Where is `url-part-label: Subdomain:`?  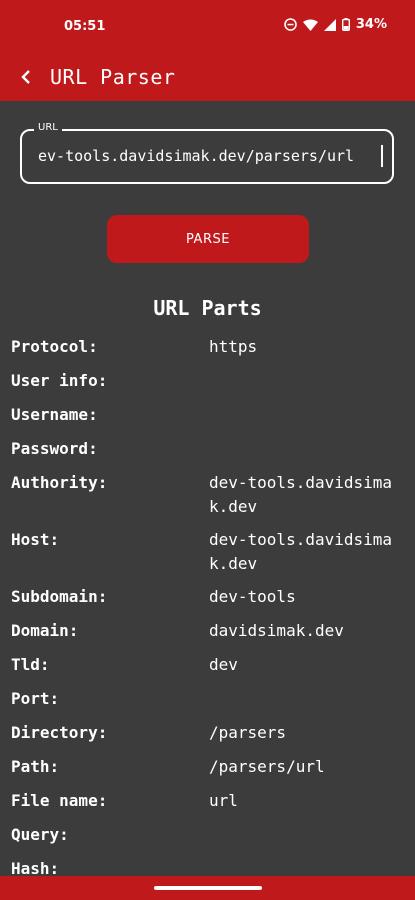 url-part-label: Subdomain: is located at coordinates (59, 596).